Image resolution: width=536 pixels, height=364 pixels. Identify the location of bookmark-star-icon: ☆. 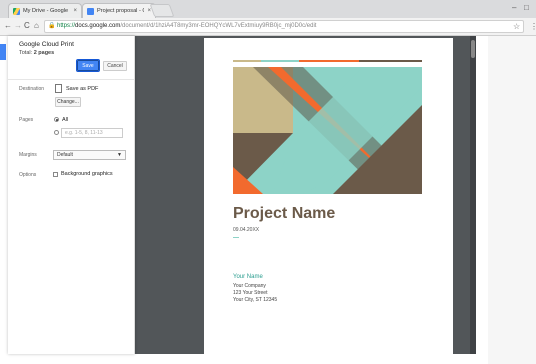
(516, 26).